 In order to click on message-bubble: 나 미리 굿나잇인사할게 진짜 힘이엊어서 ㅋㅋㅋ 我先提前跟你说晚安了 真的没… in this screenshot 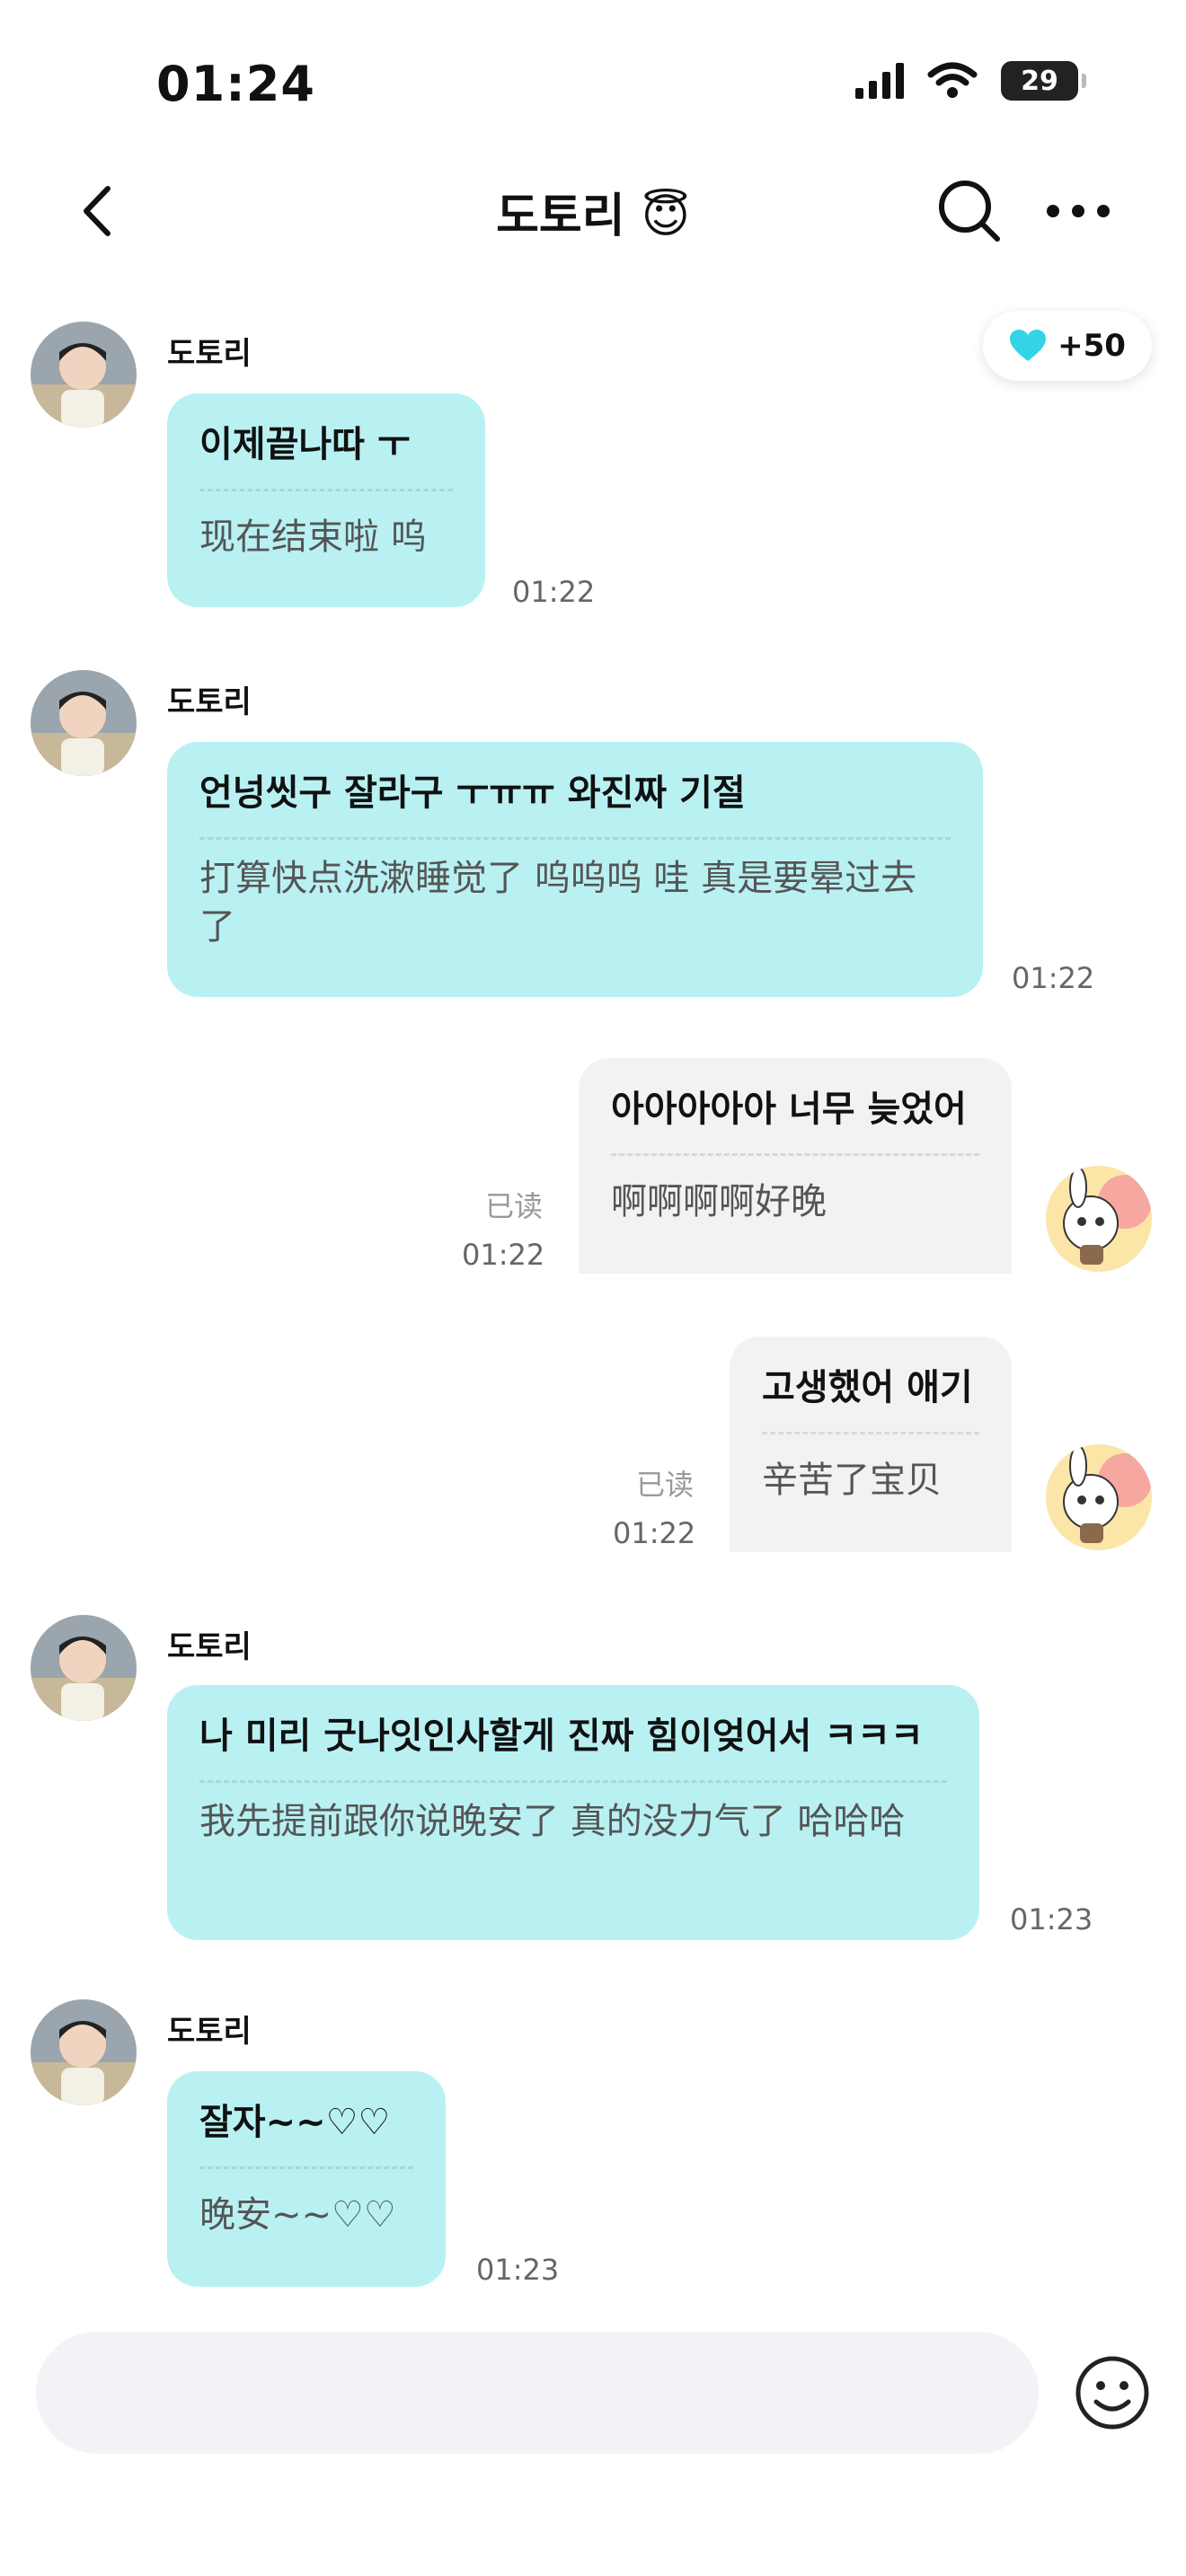, I will do `click(573, 1812)`.